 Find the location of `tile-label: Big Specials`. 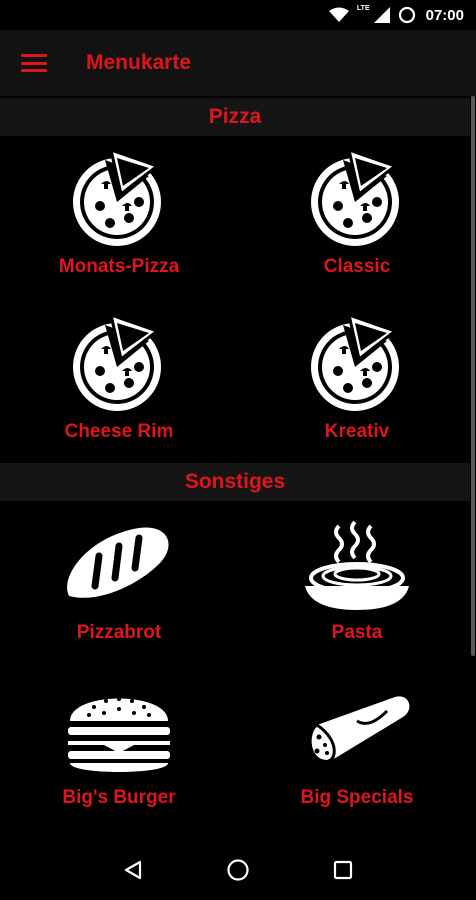

tile-label: Big Specials is located at coordinates (357, 797).